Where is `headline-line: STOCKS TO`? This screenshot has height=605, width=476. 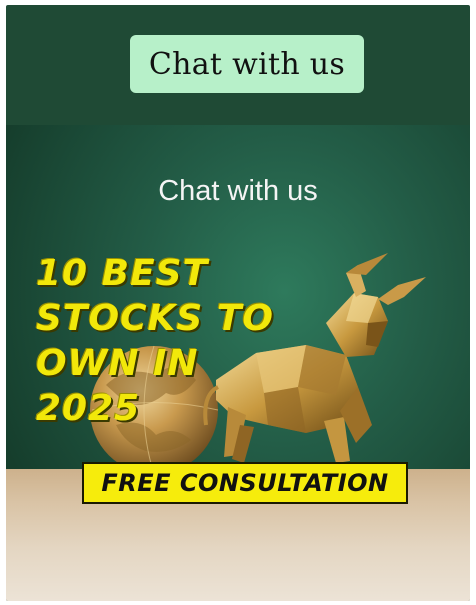 headline-line: STOCKS TO is located at coordinates (155, 318).